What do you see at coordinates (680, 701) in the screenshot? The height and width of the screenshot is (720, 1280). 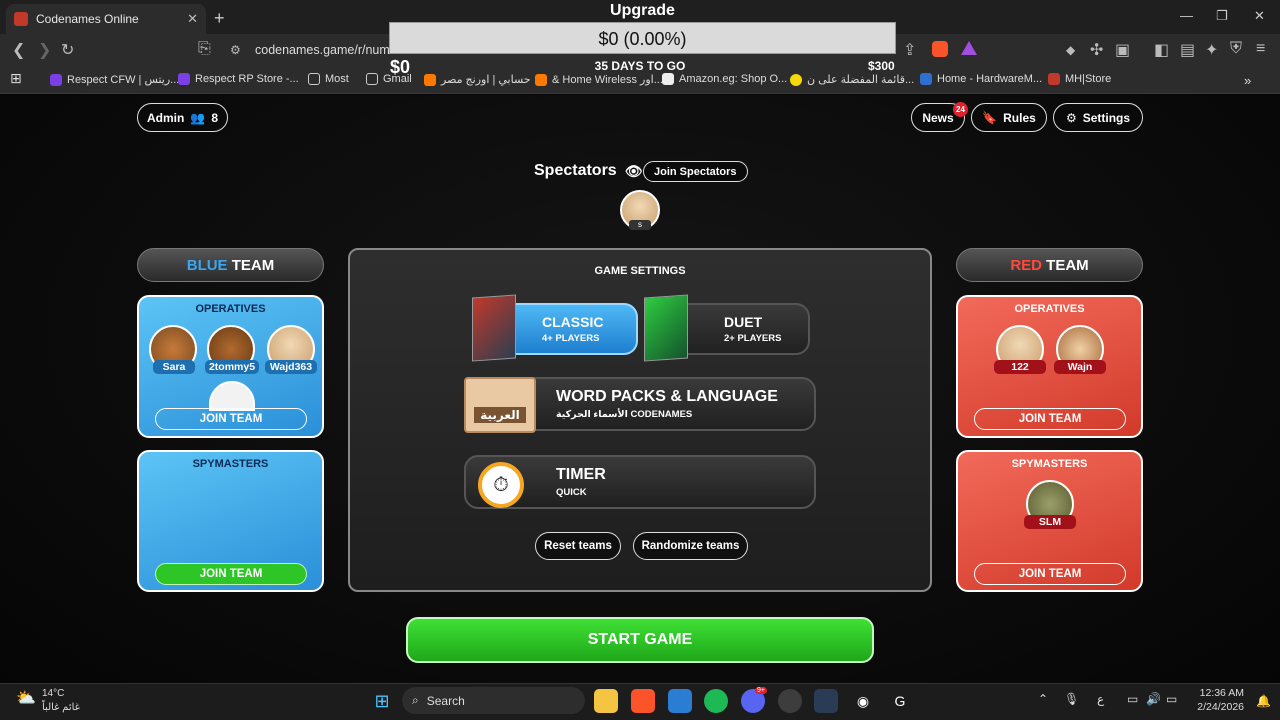 I see `microsoft-store-icon` at bounding box center [680, 701].